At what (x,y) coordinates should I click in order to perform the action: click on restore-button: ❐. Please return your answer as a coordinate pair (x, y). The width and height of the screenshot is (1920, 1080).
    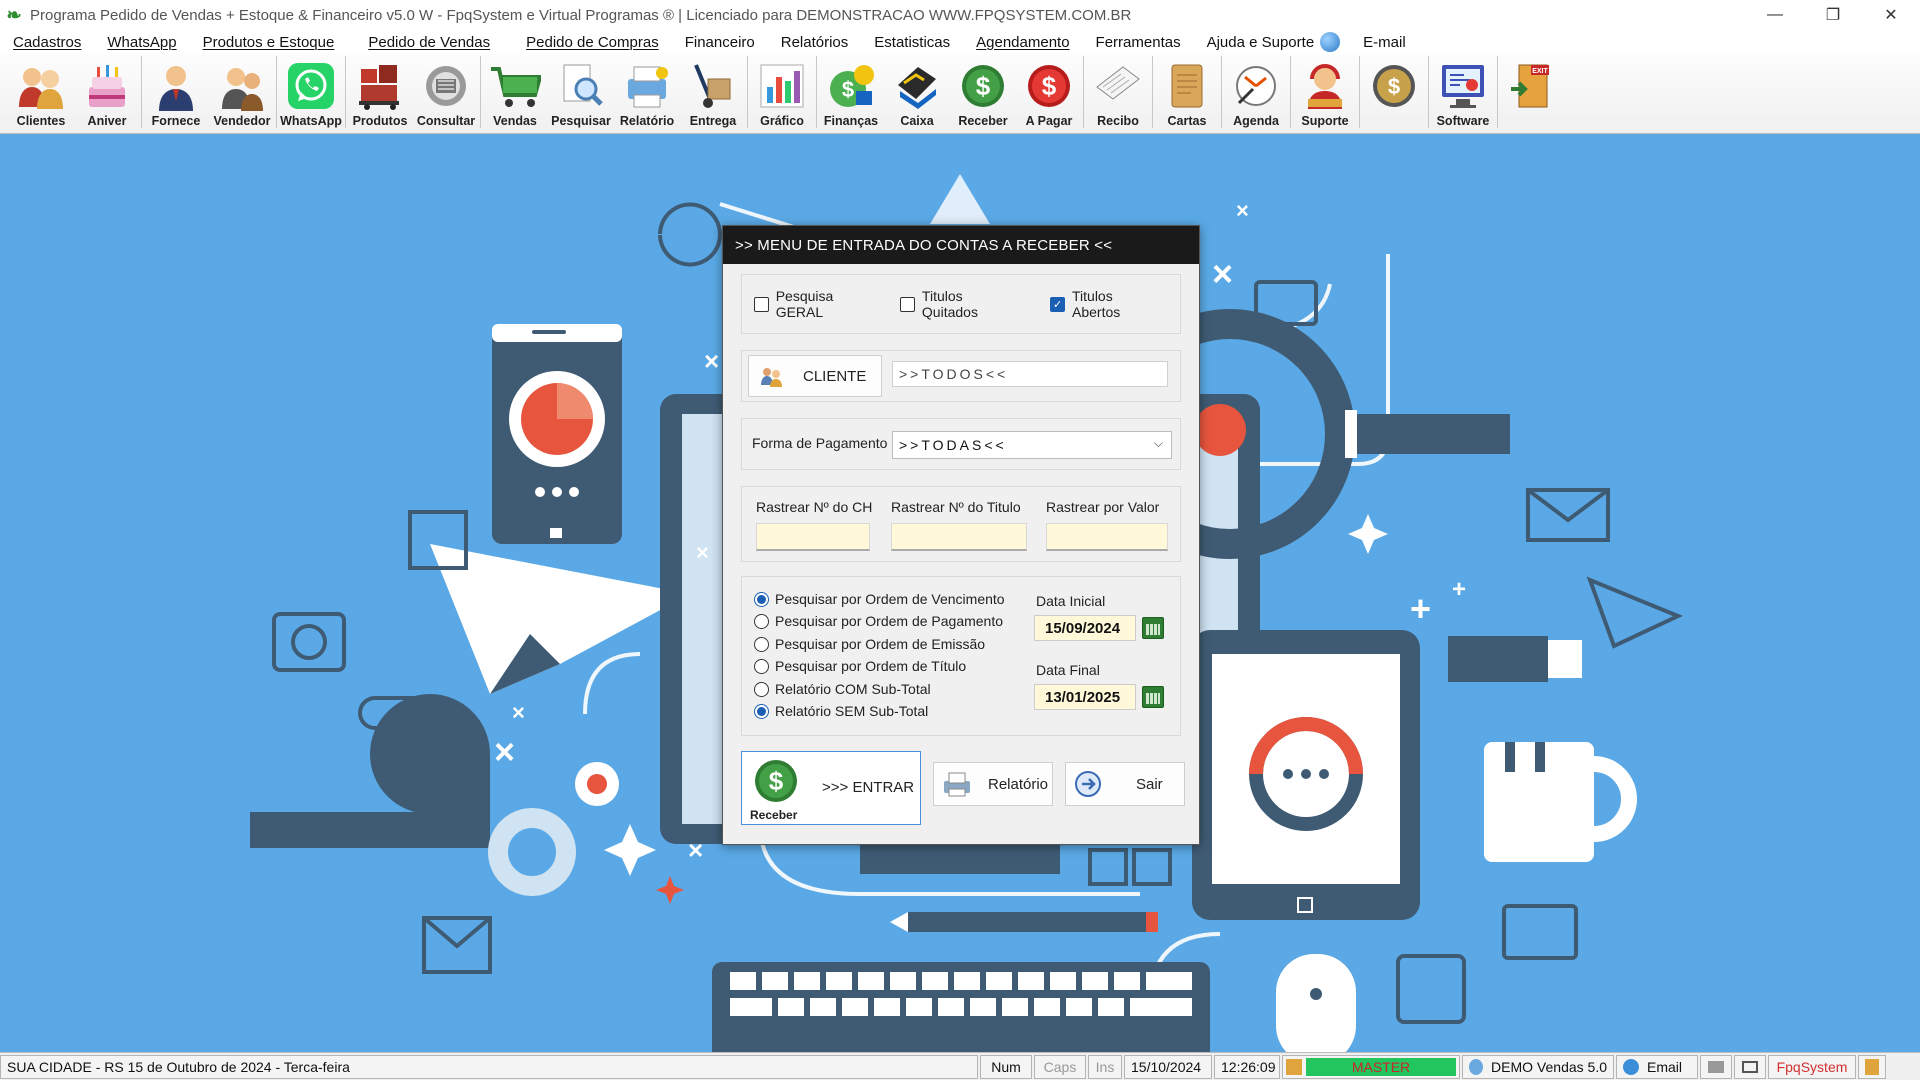
    Looking at the image, I should click on (1833, 15).